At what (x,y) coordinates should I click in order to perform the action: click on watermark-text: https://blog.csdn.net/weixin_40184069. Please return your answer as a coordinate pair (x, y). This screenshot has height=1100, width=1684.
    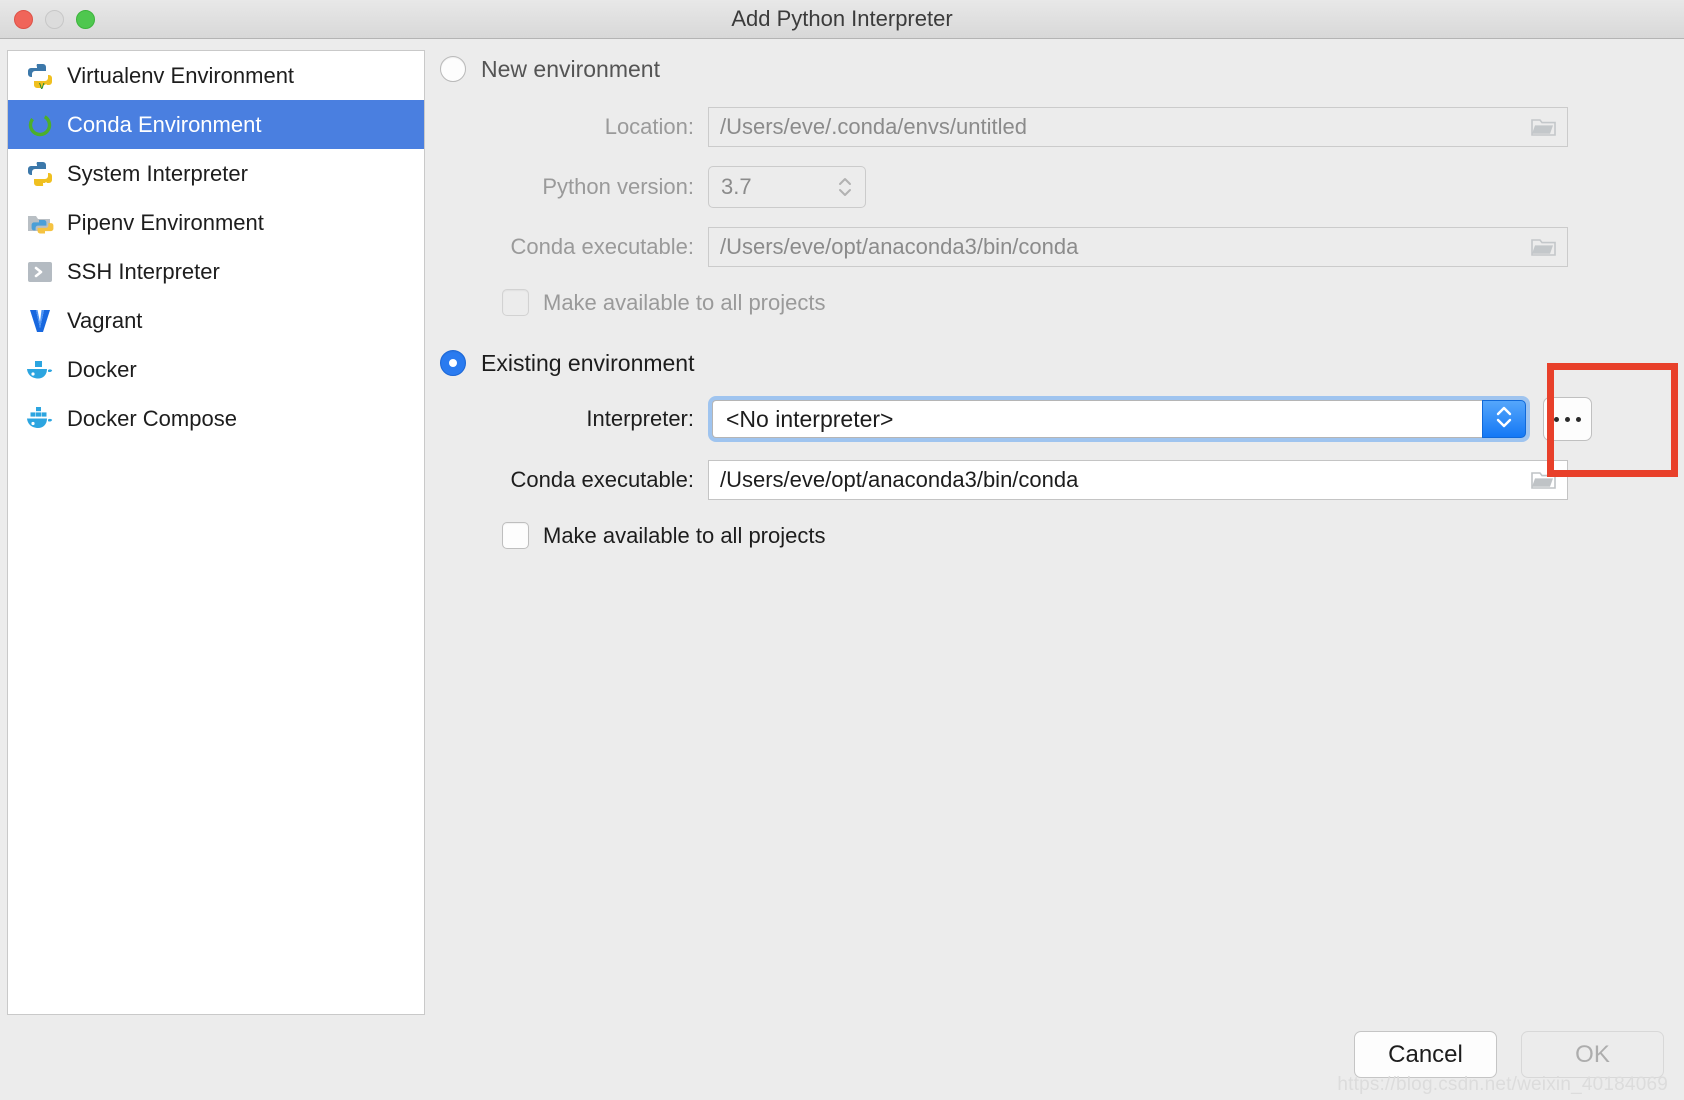
    Looking at the image, I should click on (1502, 1084).